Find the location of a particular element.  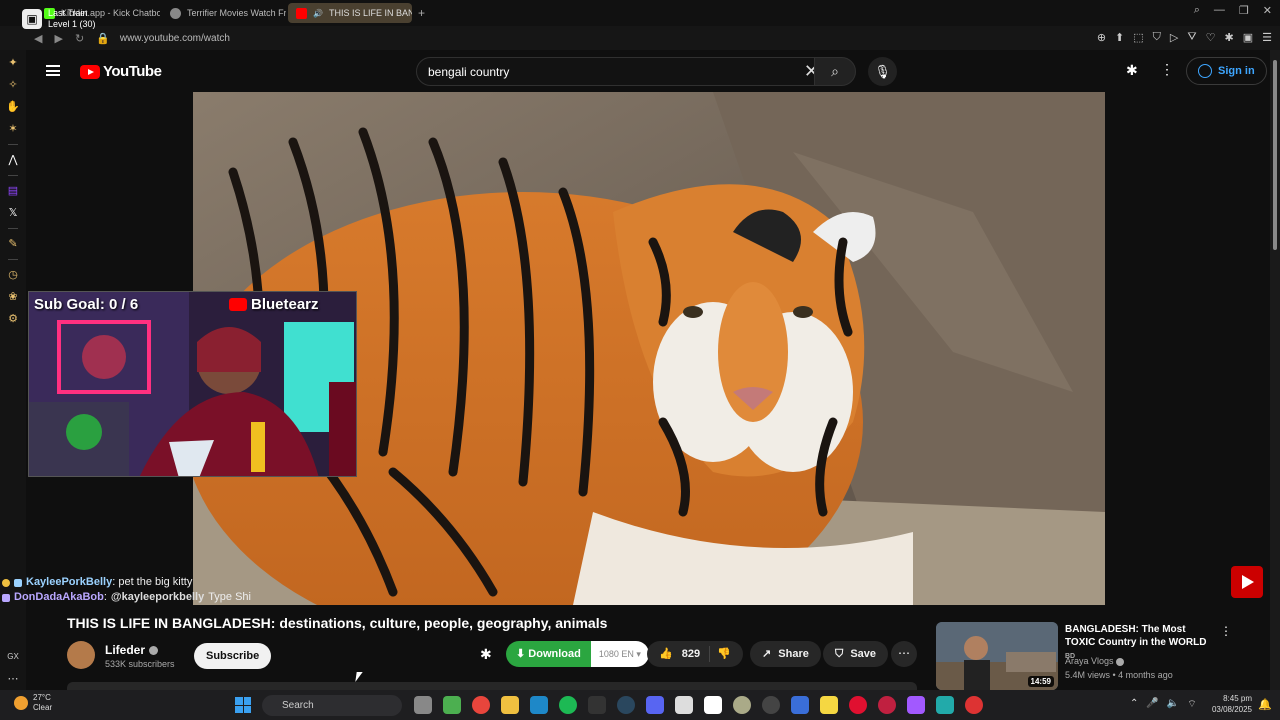

sticky-notes-icon is located at coordinates (829, 705).